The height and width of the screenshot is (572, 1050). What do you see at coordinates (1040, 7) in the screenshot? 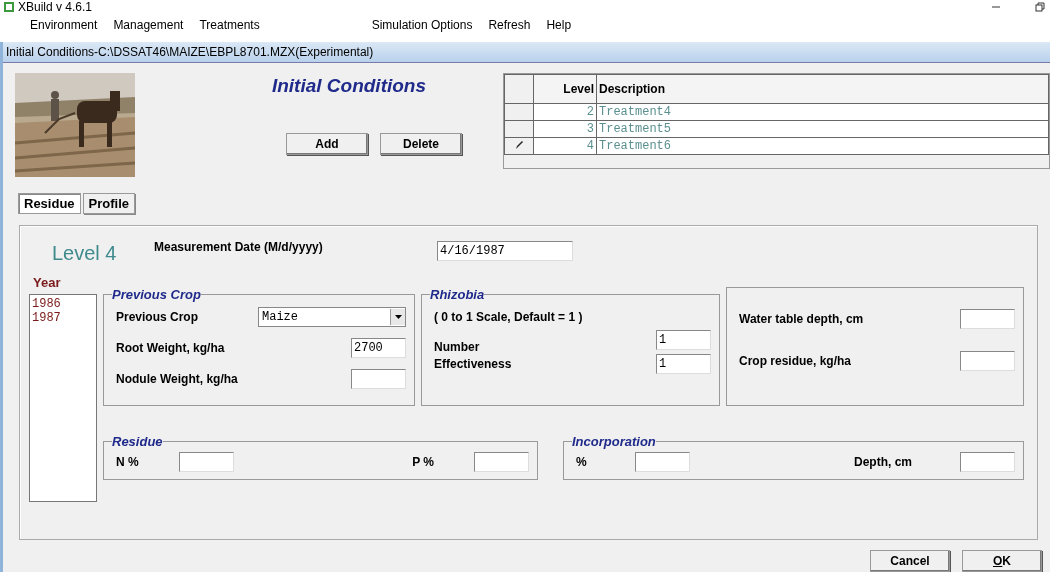
I see `restore-icon` at bounding box center [1040, 7].